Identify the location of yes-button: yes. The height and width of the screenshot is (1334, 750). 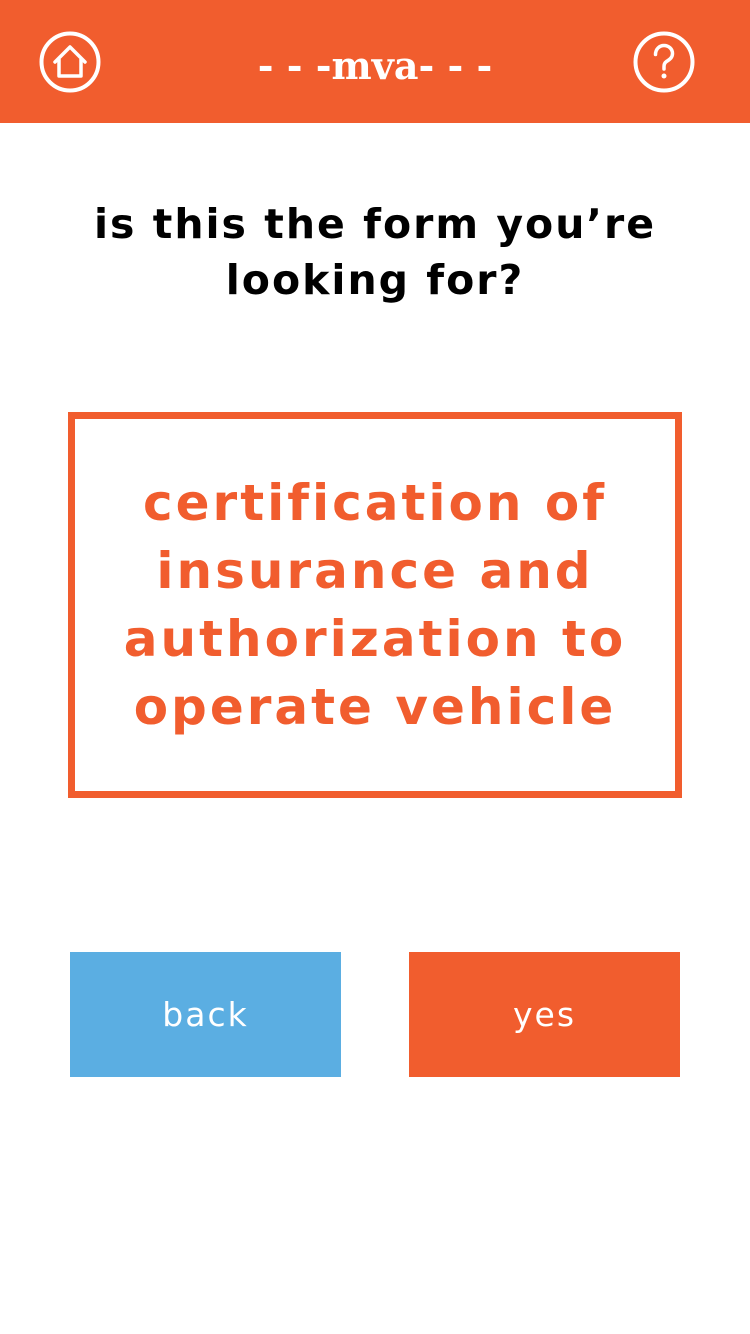
(544, 1014).